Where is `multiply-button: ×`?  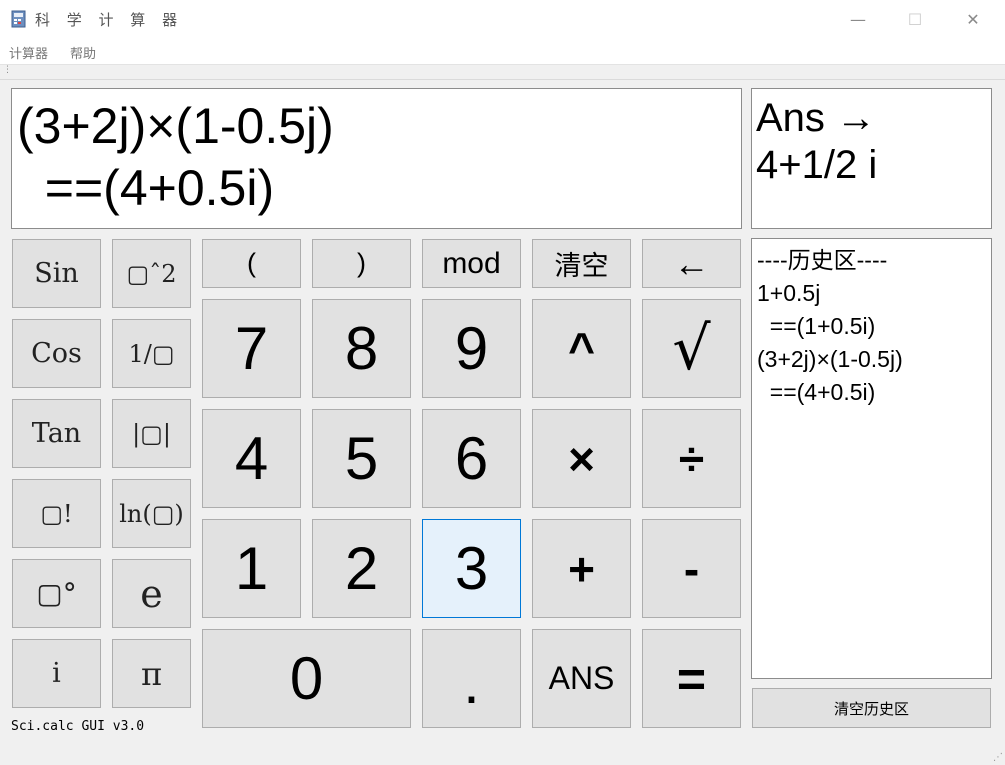 multiply-button: × is located at coordinates (581, 458).